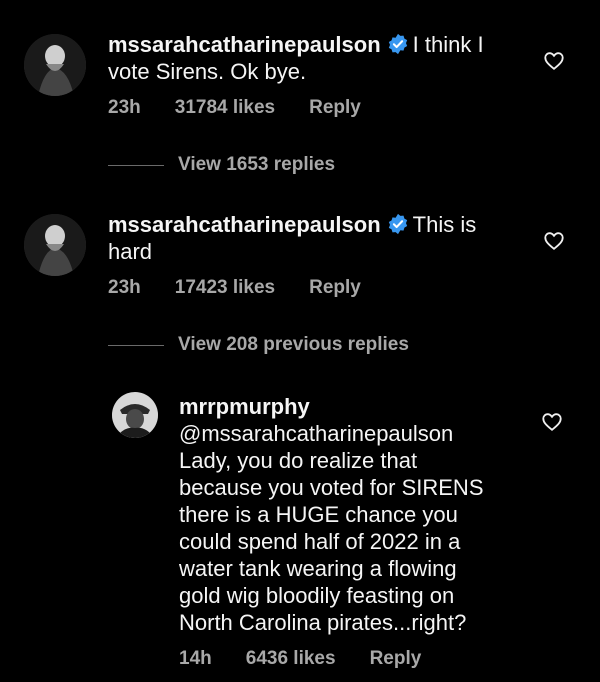 The height and width of the screenshot is (682, 600). What do you see at coordinates (225, 107) in the screenshot?
I see `comment-likes: 31784 likes` at bounding box center [225, 107].